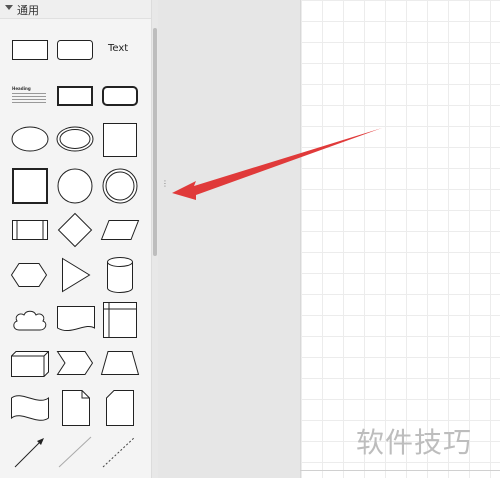 Image resolution: width=500 pixels, height=478 pixels. Describe the element at coordinates (75, 96) in the screenshot. I see `shape-bold-rectangle` at that location.